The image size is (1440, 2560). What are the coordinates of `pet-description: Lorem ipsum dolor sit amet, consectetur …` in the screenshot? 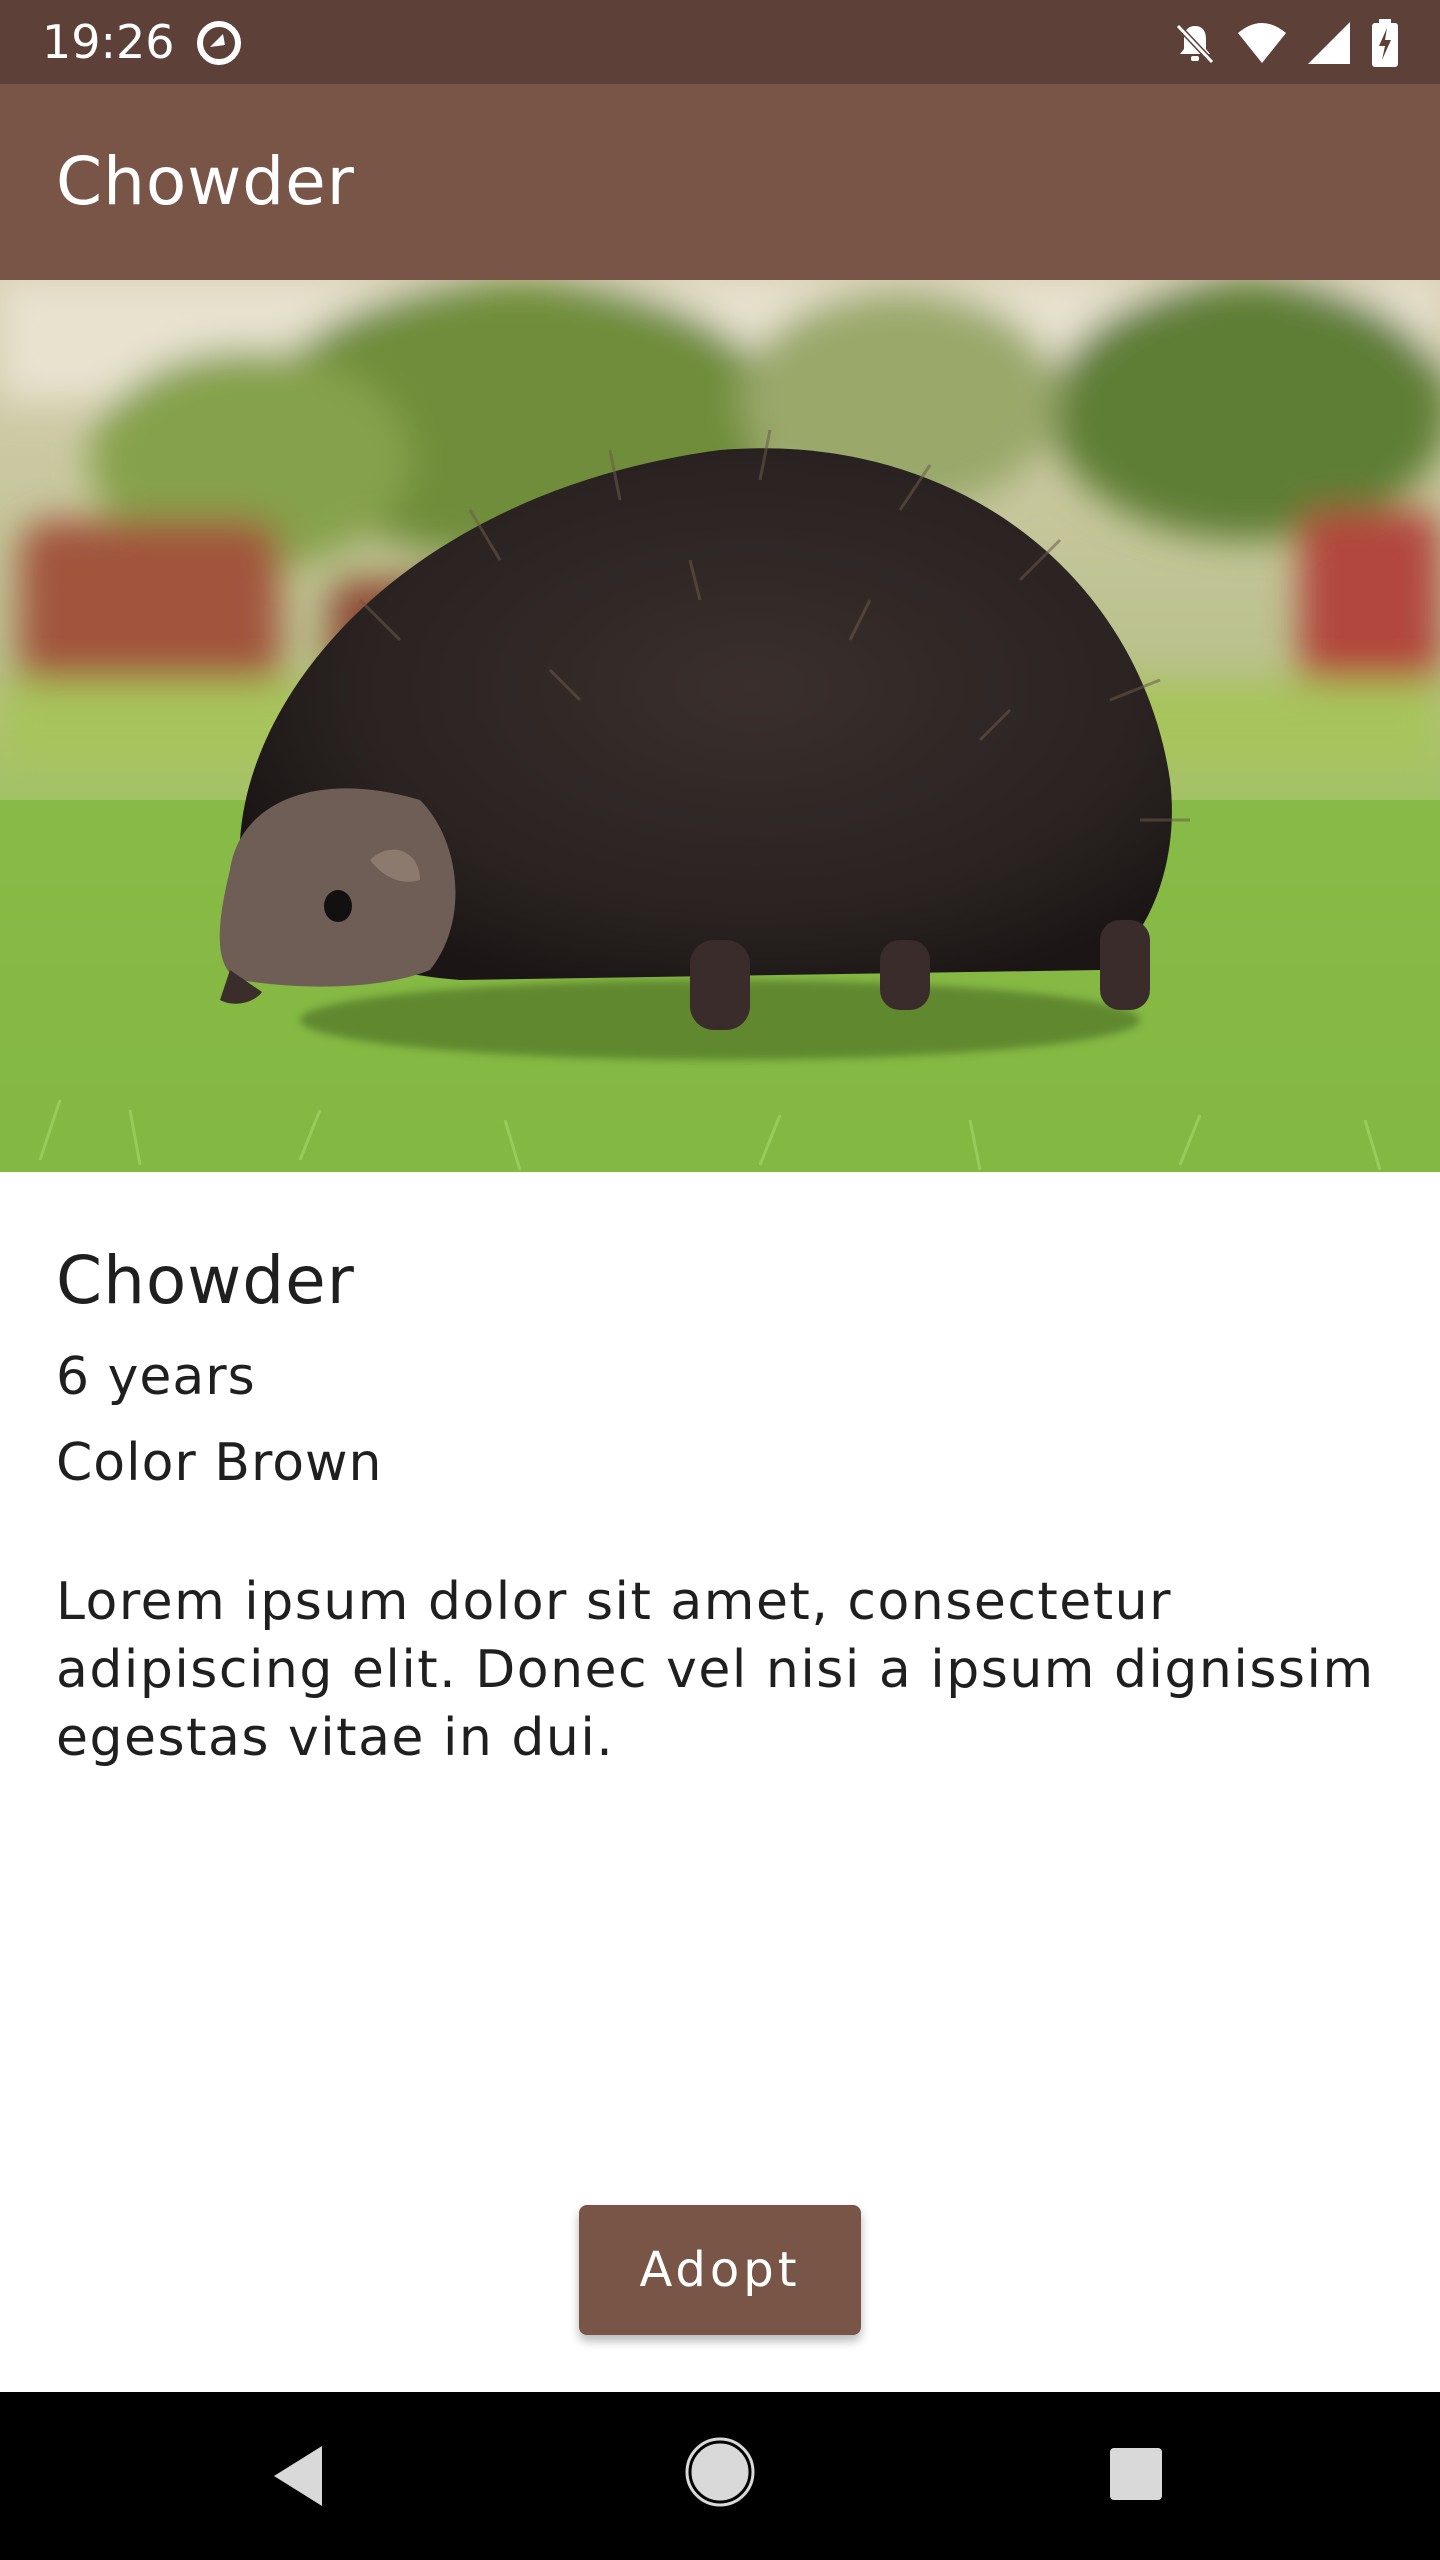 It's located at (715, 1670).